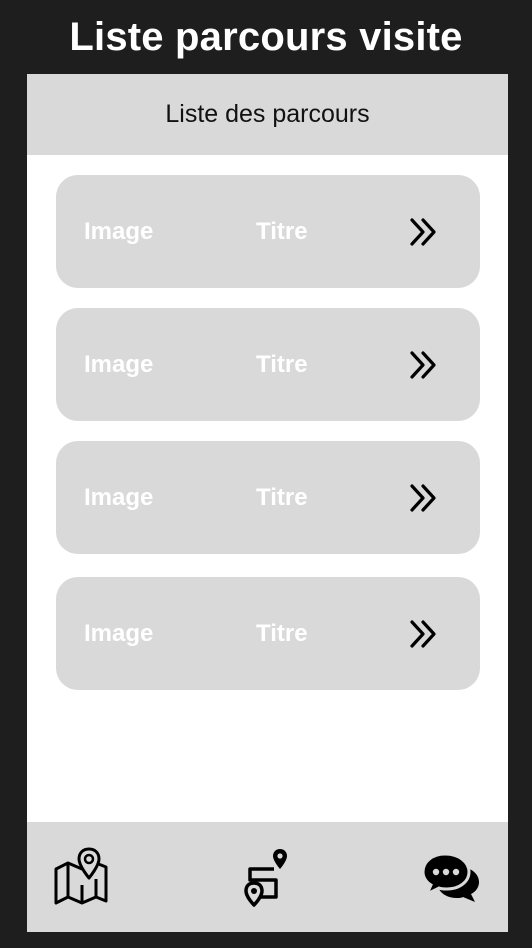  What do you see at coordinates (266, 36) in the screenshot?
I see `frame-title: Liste parcours visite` at bounding box center [266, 36].